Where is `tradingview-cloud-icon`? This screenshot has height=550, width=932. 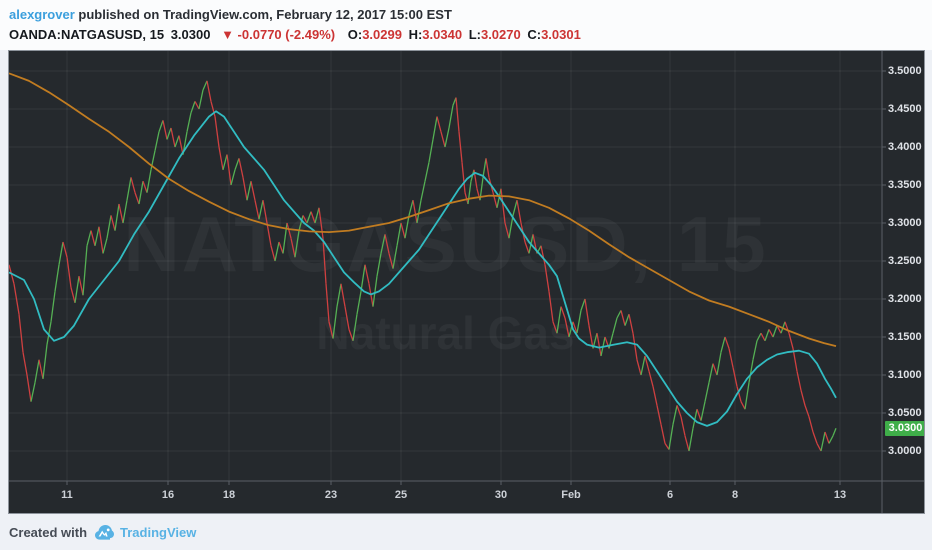
tradingview-cloud-icon is located at coordinates (105, 532).